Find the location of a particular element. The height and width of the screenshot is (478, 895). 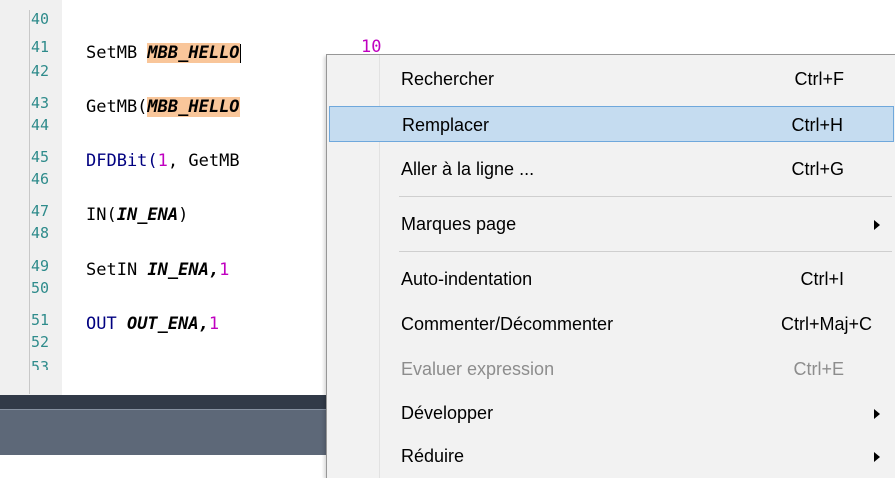

line-number: 42 is located at coordinates (40, 71).